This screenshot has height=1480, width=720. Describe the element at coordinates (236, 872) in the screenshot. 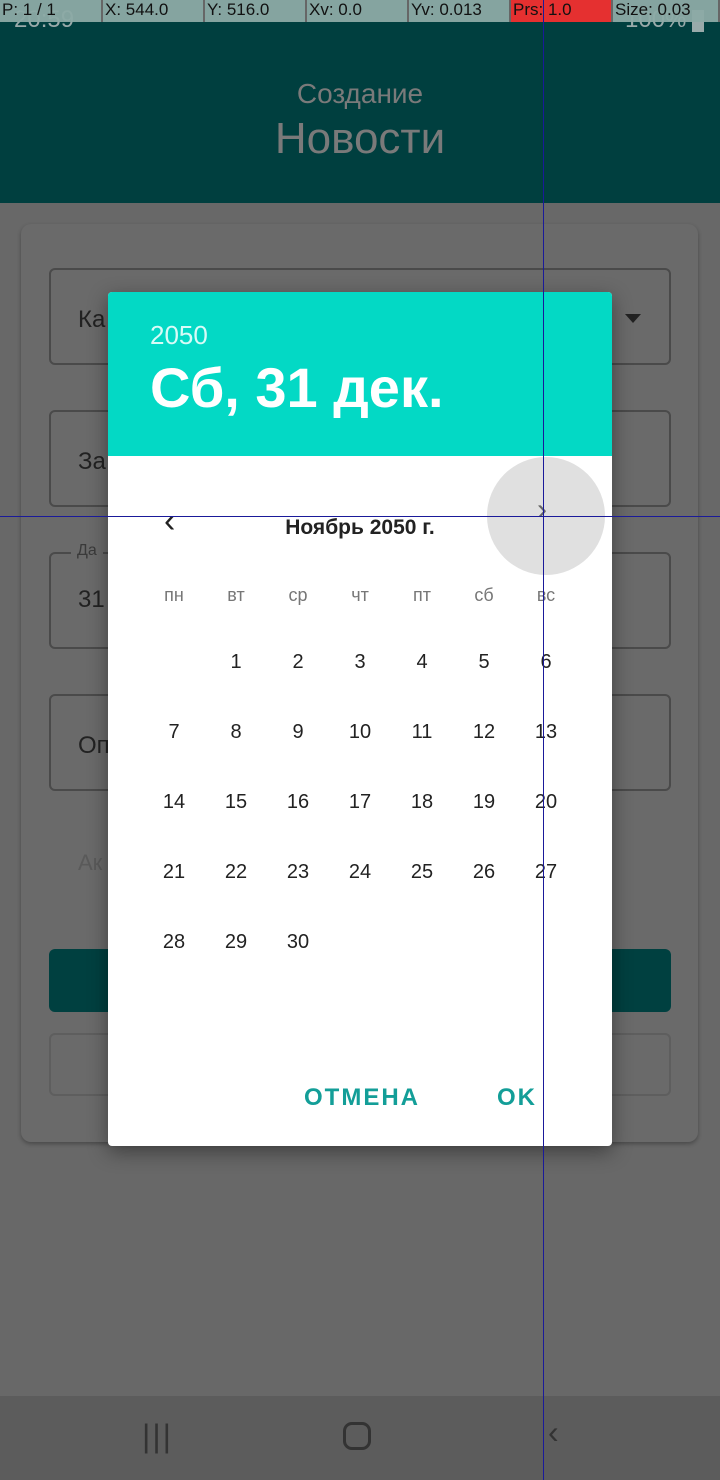

I see `calendar-day: 22` at that location.